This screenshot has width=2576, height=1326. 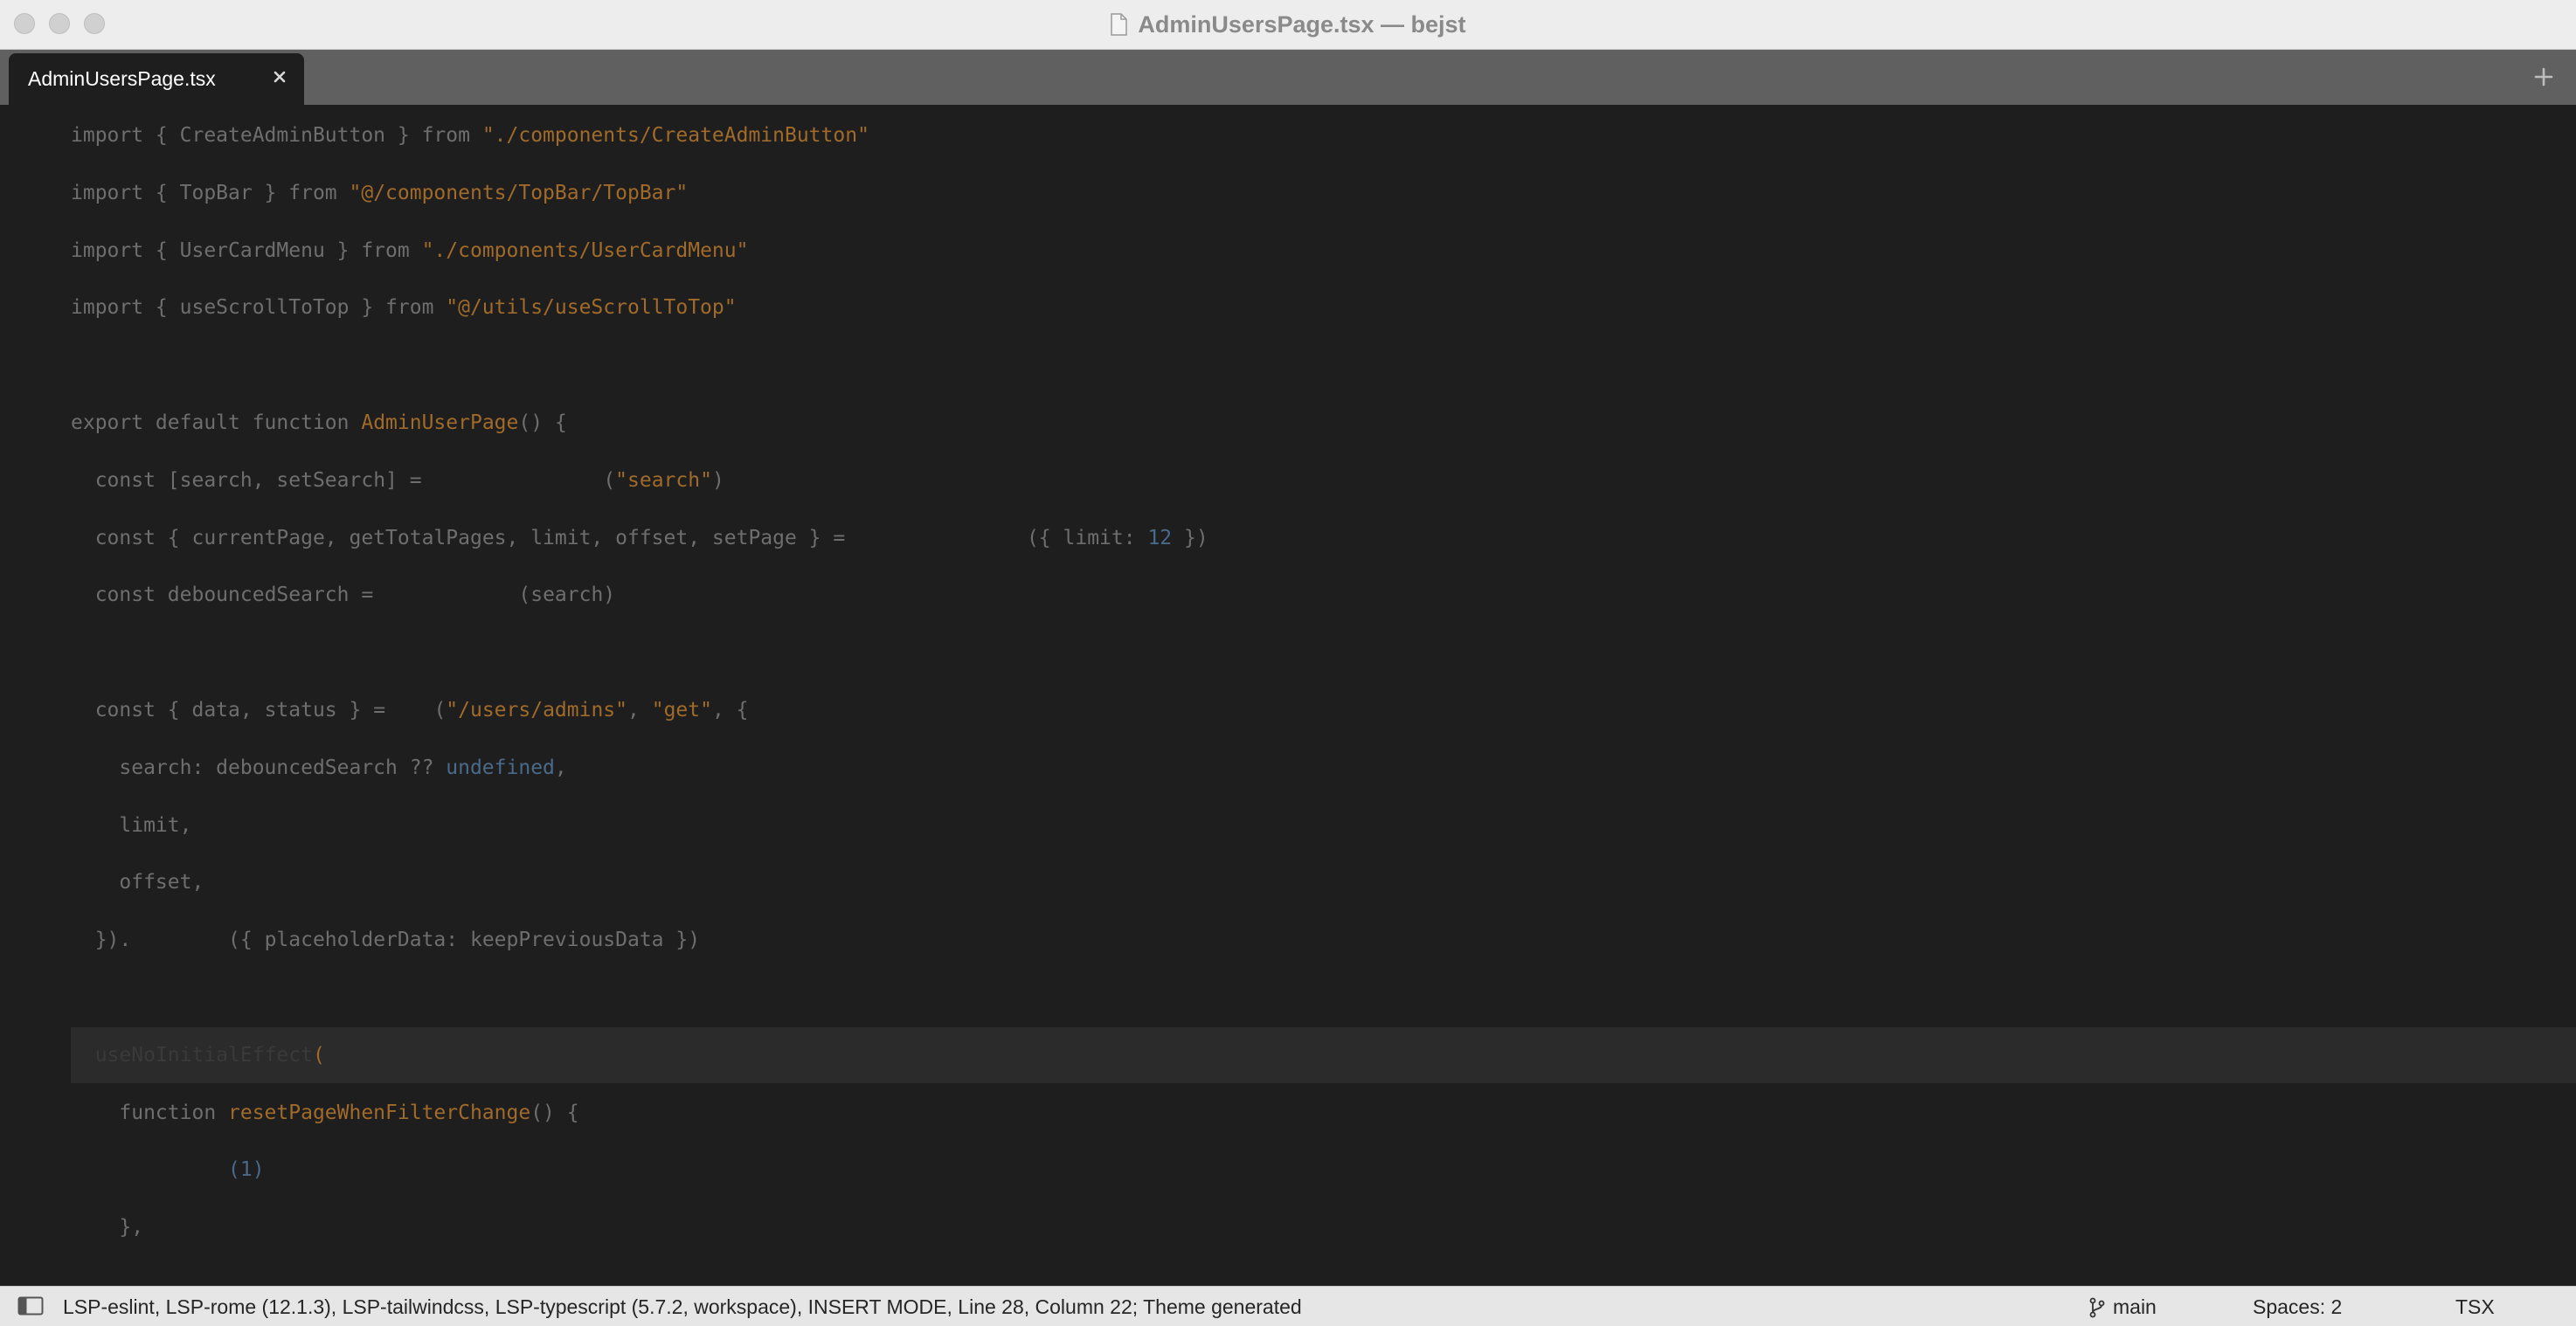 I want to click on code-token: import { useScrollToTop } from, so click(x=259, y=308).